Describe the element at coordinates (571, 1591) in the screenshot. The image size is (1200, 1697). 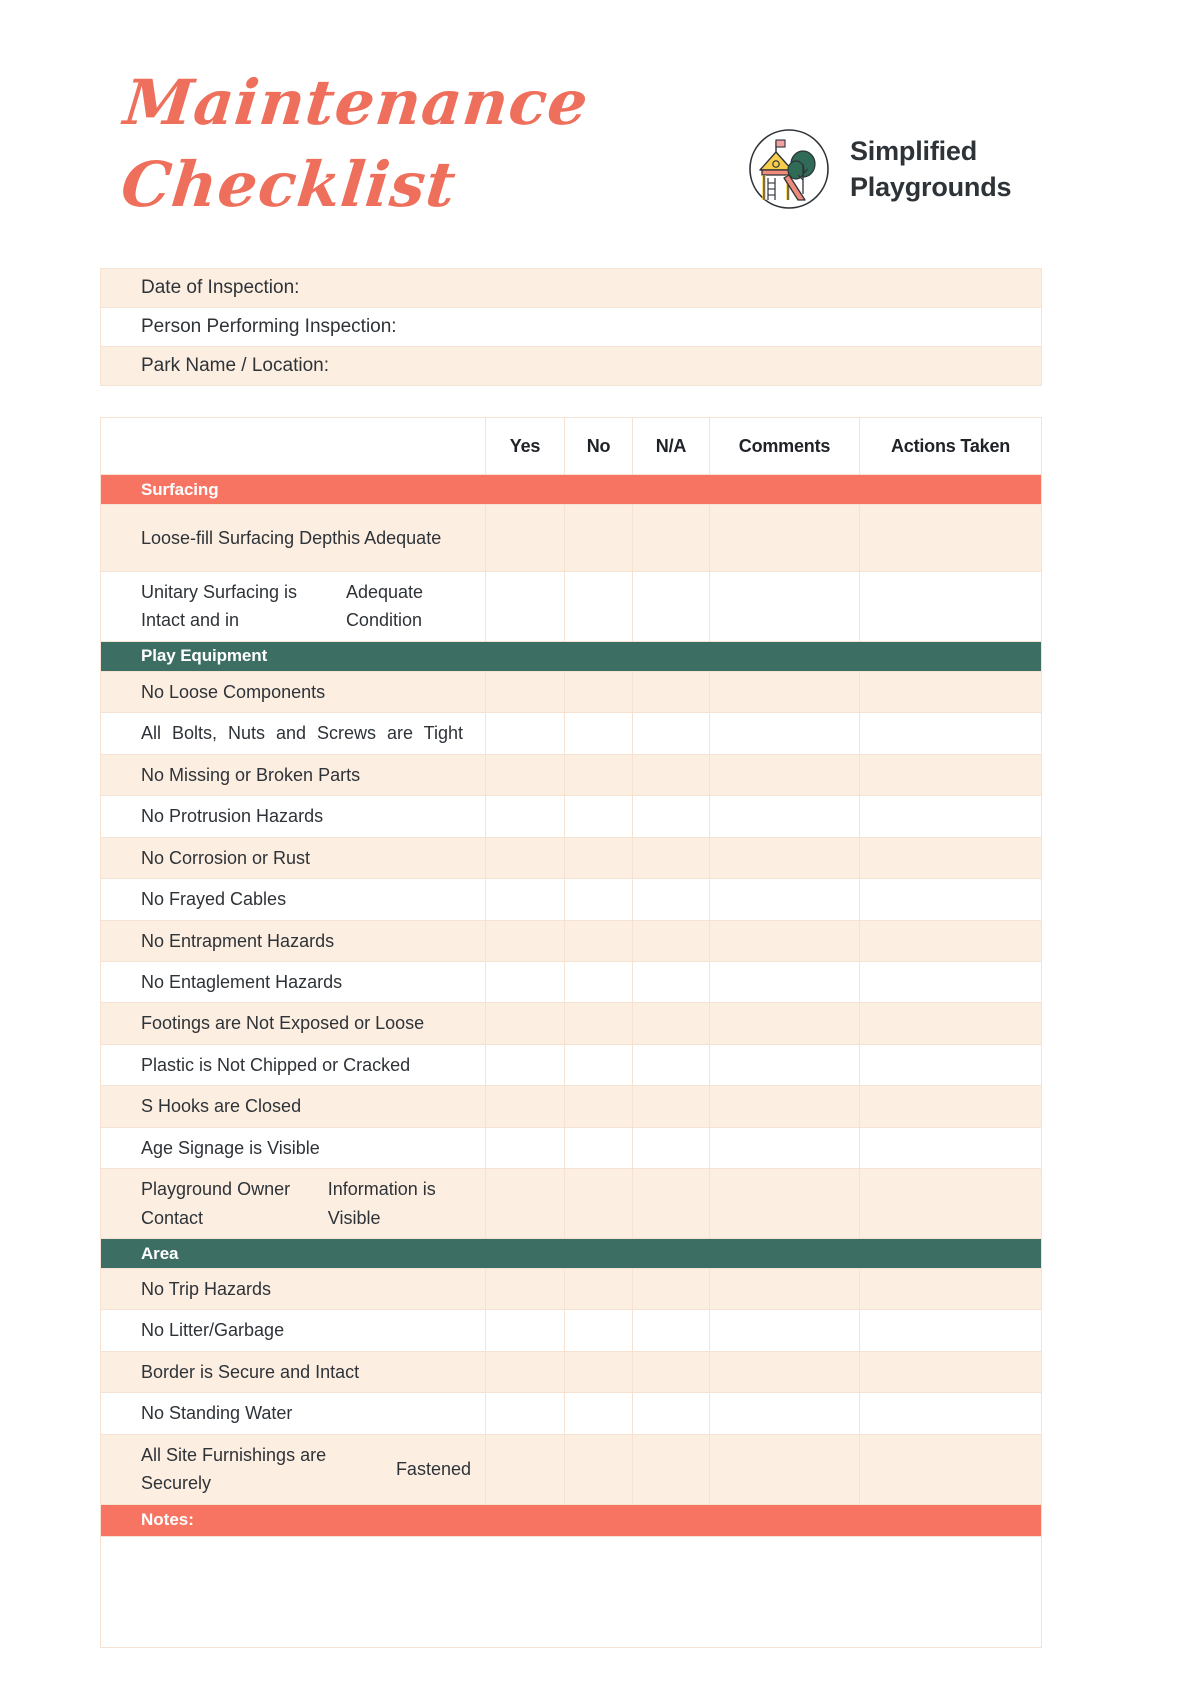
I see `notes-input-area` at that location.